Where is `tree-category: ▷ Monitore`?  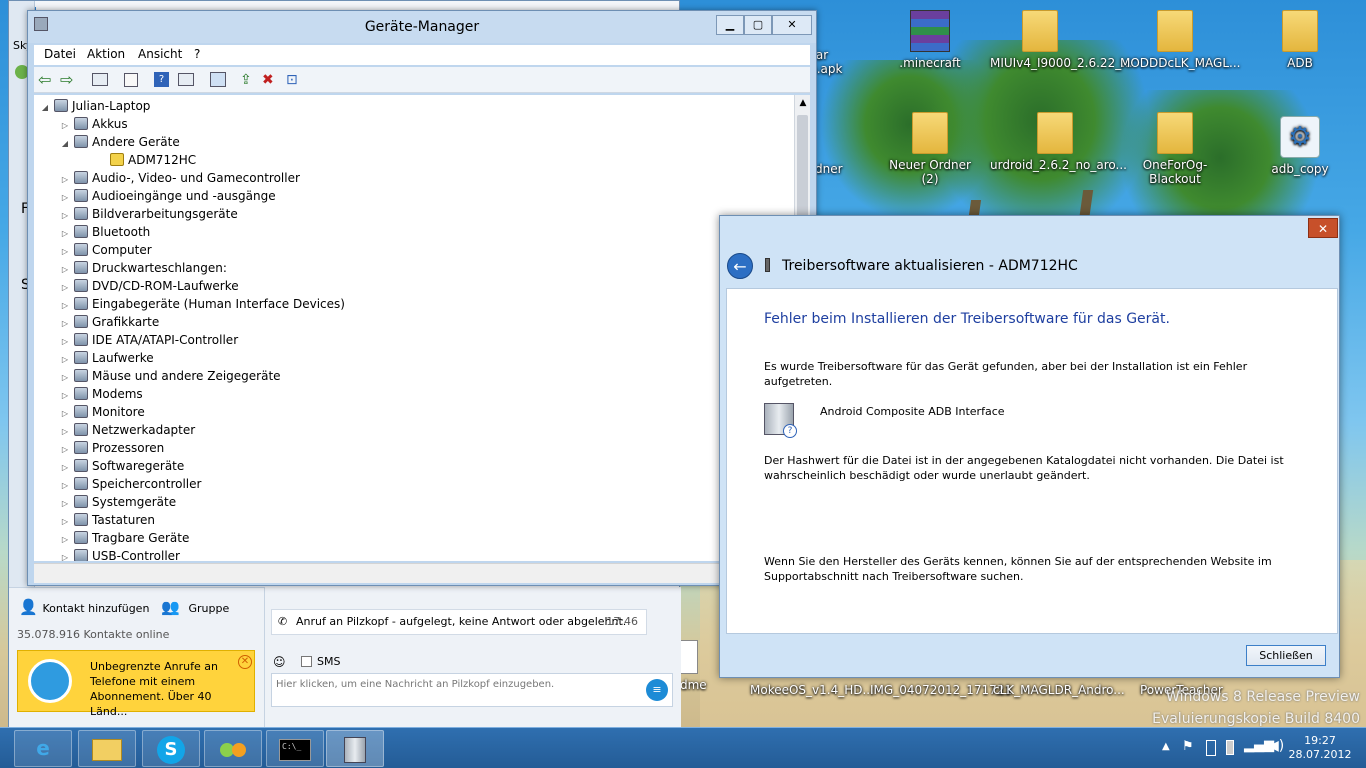
tree-category: ▷ Monitore is located at coordinates (102, 412).